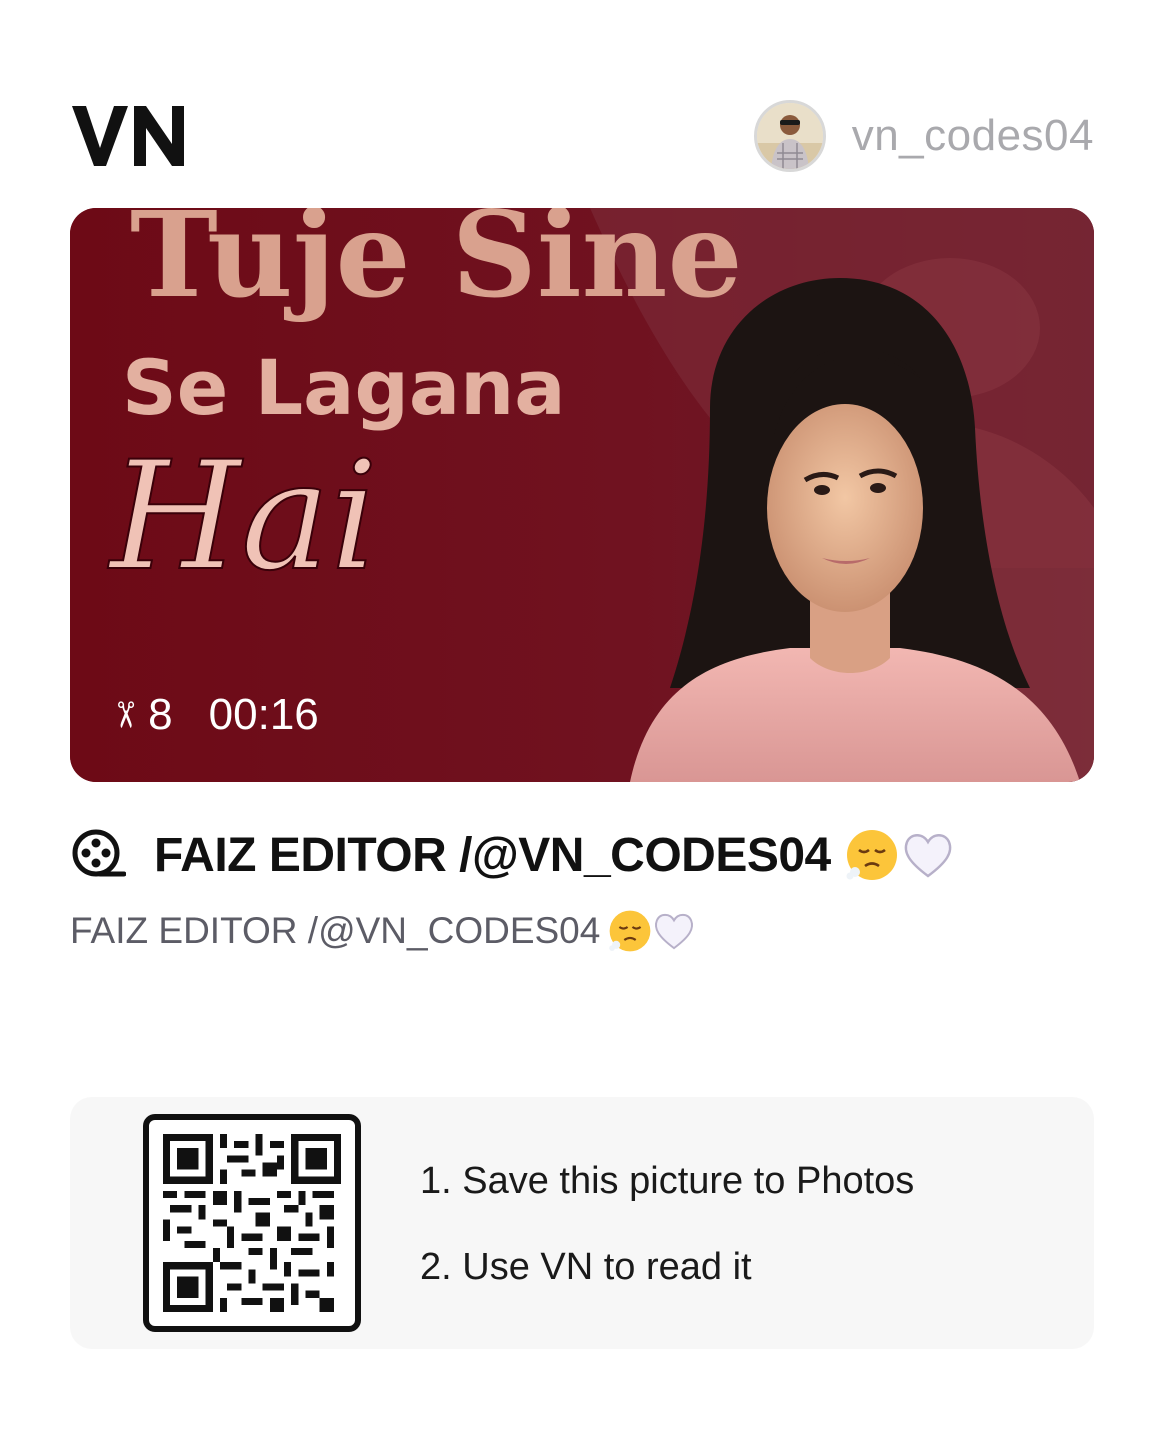 Image resolution: width=1164 pixels, height=1454 pixels. Describe the element at coordinates (242, 517) in the screenshot. I see `thumbnail-line3: Hai` at that location.